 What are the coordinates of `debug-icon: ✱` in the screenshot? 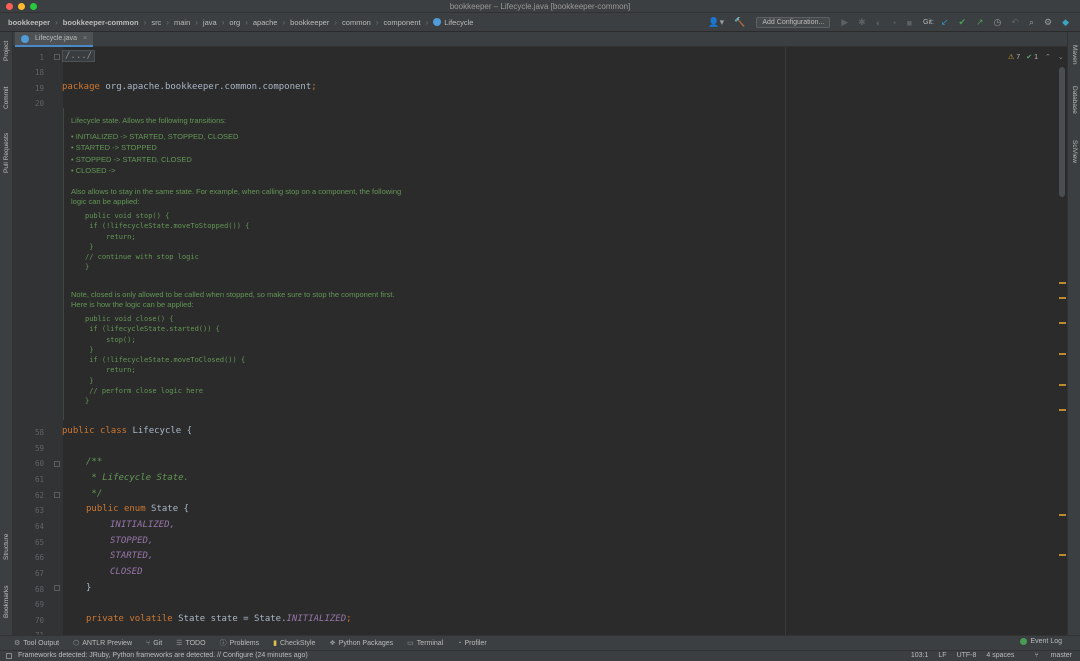 It's located at (862, 22).